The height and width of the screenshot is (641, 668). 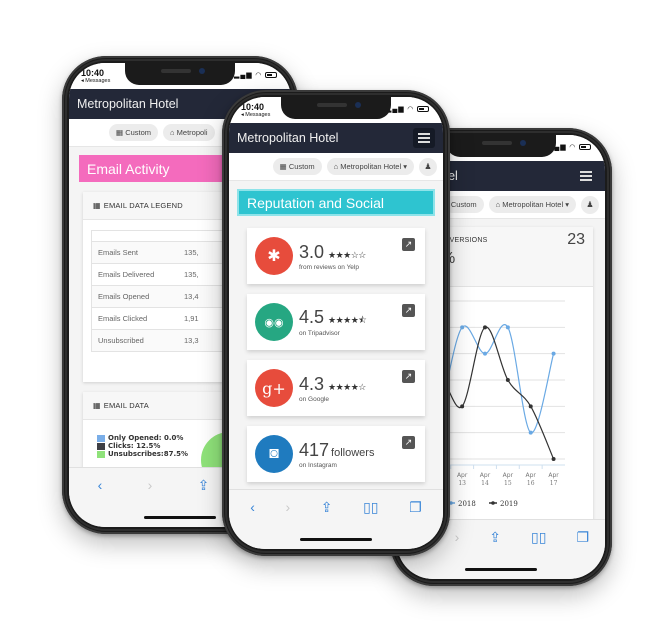 I want to click on review-card-instagram: ◙ 417 followers on Instagram ↗, so click(x=336, y=454).